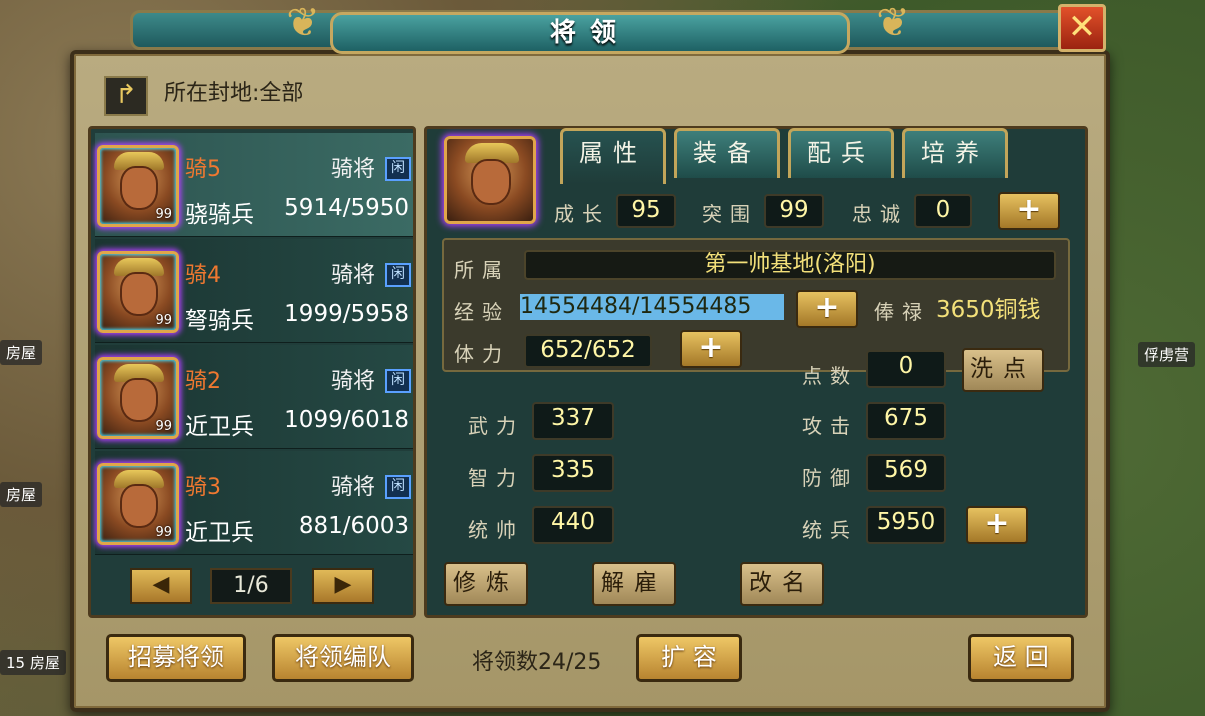 The width and height of the screenshot is (1205, 716). Describe the element at coordinates (906, 421) in the screenshot. I see `attack-value: 675` at that location.